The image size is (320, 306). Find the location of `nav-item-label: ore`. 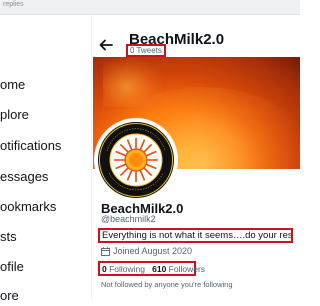

nav-item-label: ore is located at coordinates (9, 295).